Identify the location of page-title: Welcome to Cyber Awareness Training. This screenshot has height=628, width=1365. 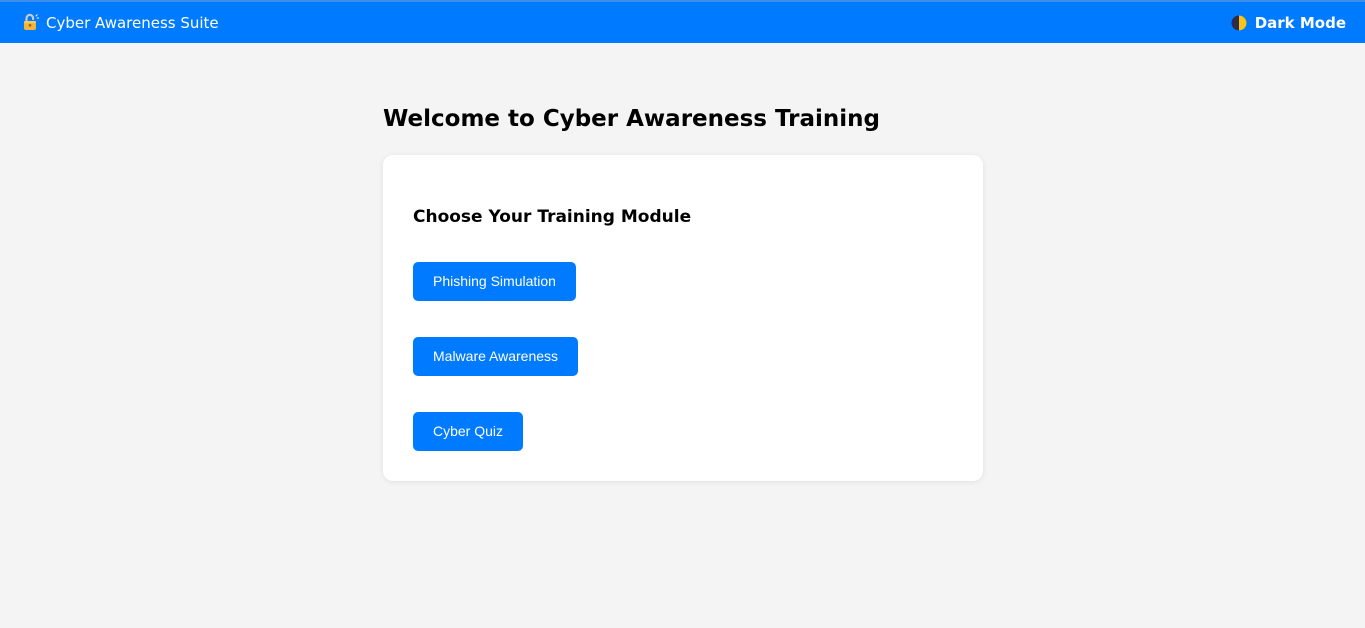
(632, 119).